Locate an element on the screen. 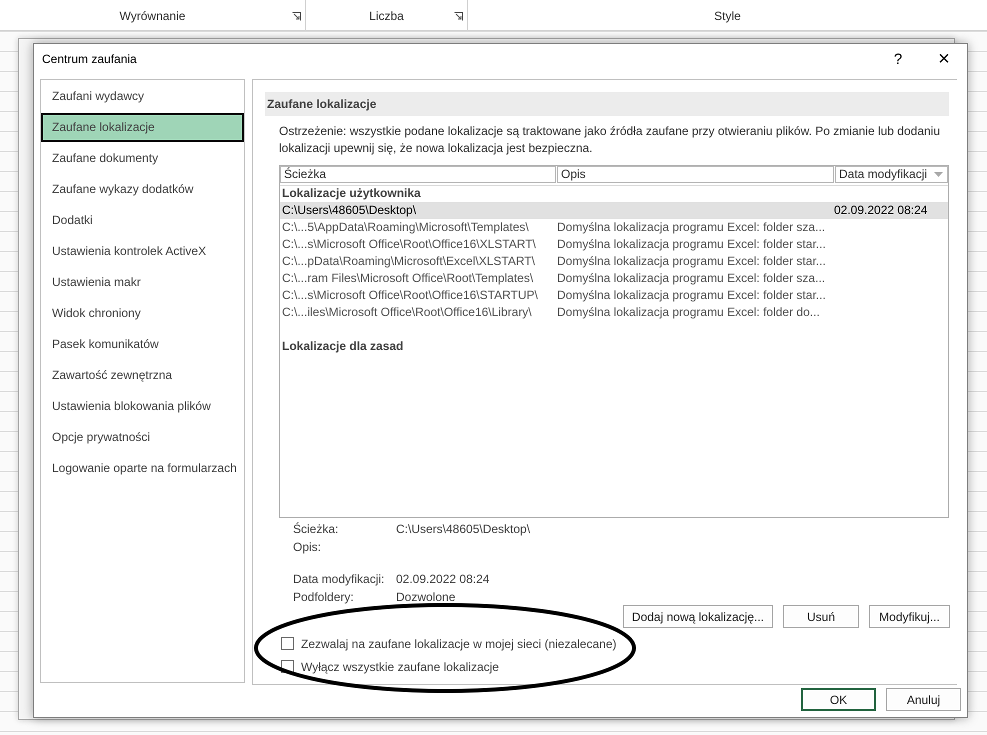 The height and width of the screenshot is (735, 987). sidebar-item: Zaufani wydawcy is located at coordinates (142, 96).